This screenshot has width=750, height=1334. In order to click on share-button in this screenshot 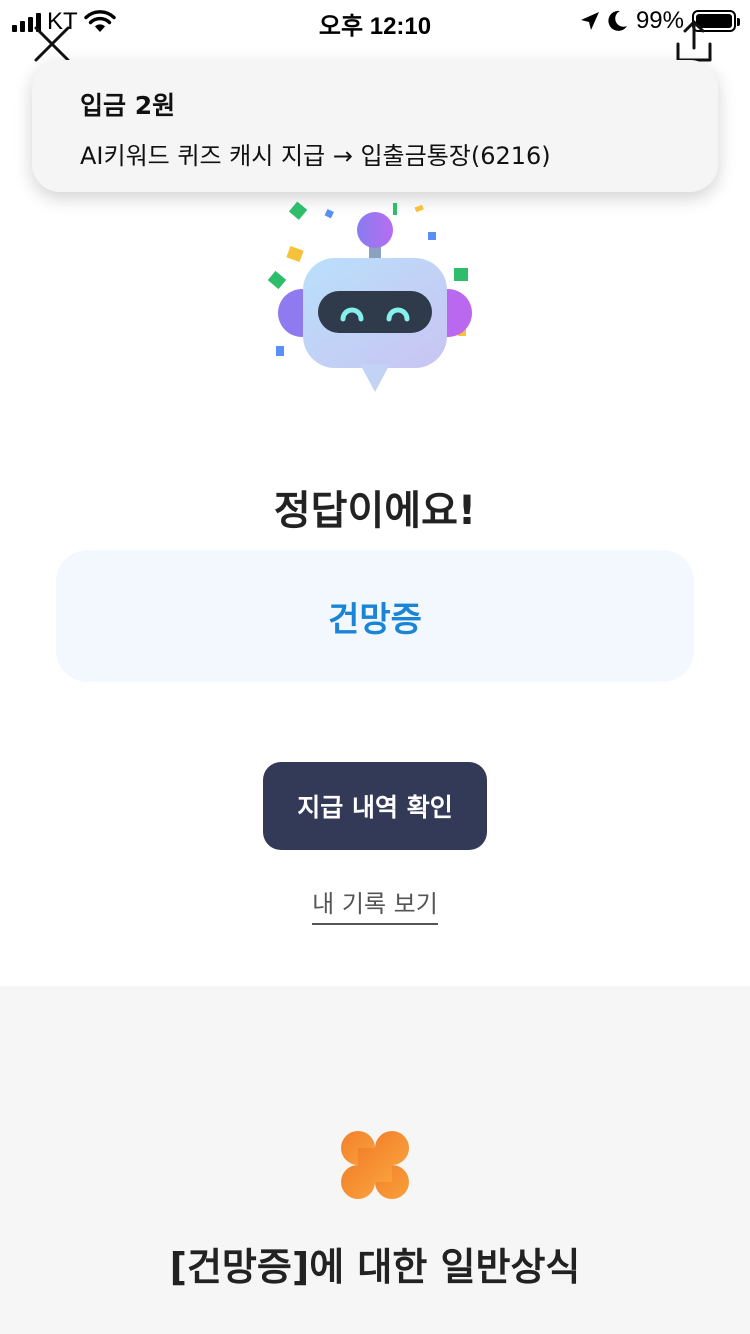, I will do `click(694, 41)`.